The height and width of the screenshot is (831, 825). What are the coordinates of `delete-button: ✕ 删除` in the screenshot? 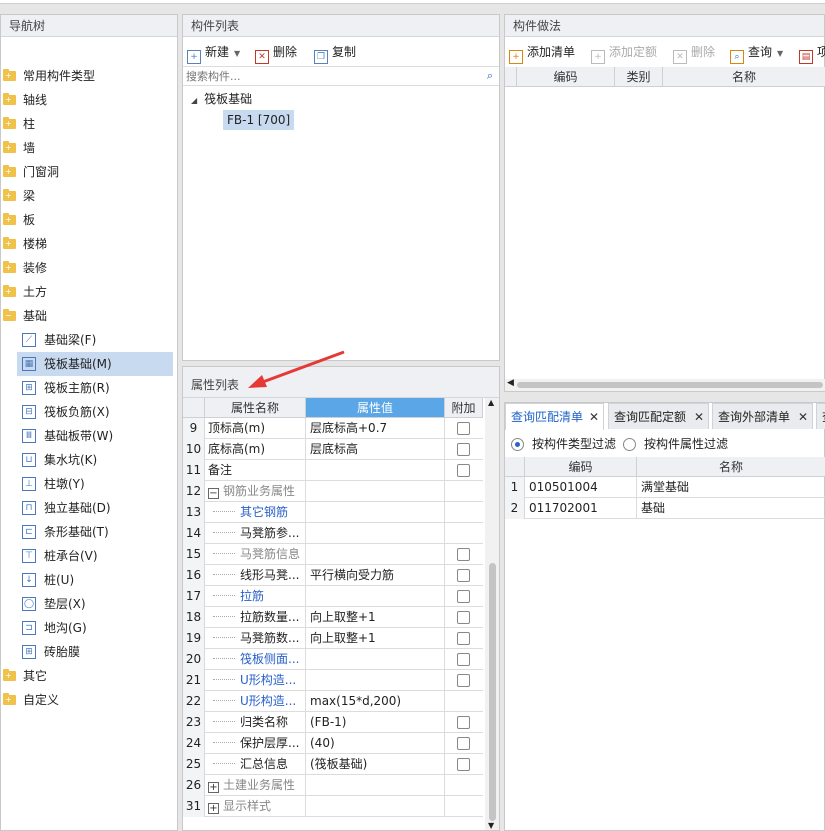 It's located at (276, 52).